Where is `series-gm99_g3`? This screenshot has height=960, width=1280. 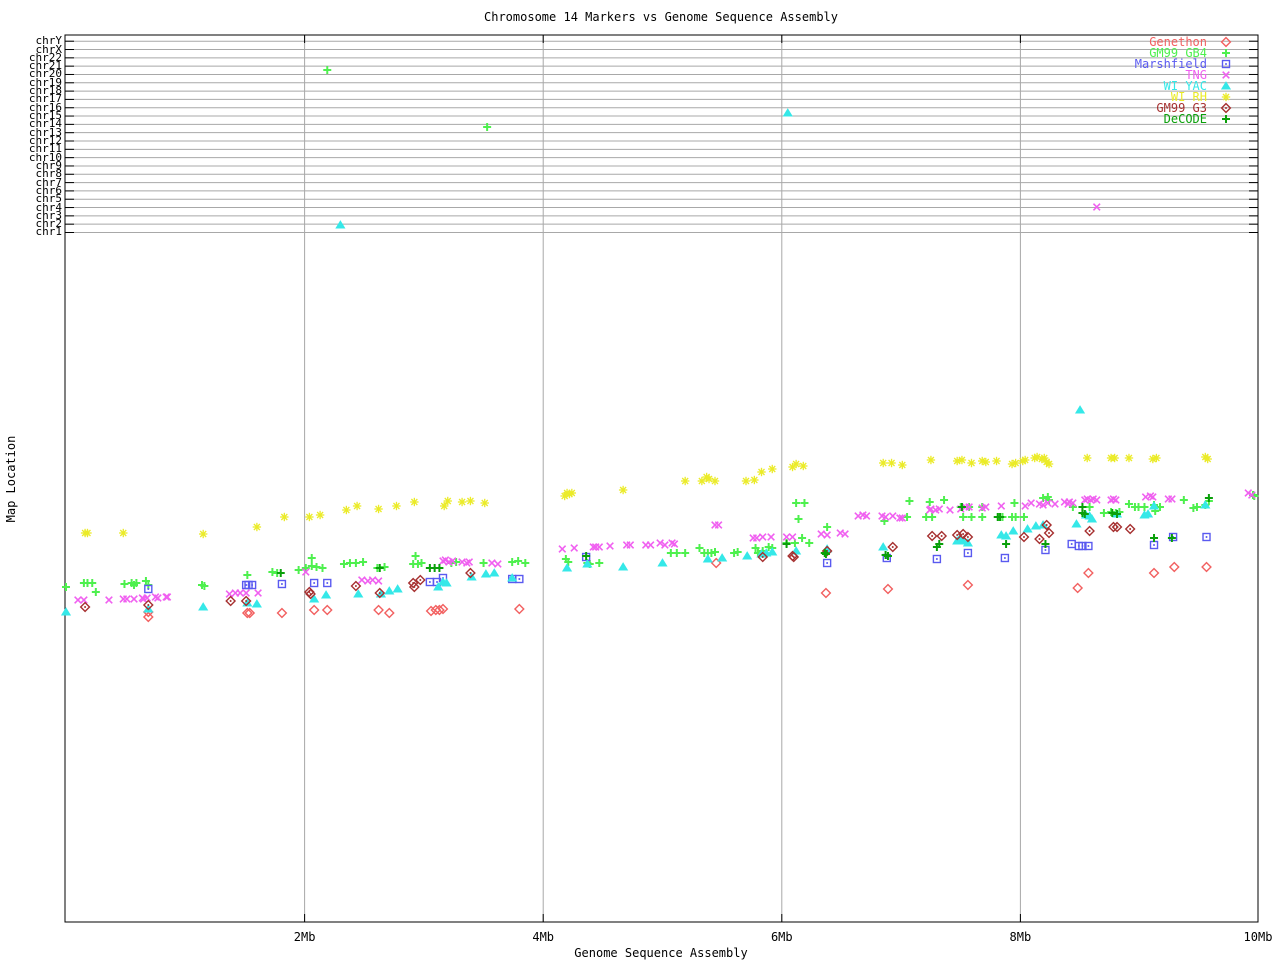 series-gm99_g3 is located at coordinates (607, 566).